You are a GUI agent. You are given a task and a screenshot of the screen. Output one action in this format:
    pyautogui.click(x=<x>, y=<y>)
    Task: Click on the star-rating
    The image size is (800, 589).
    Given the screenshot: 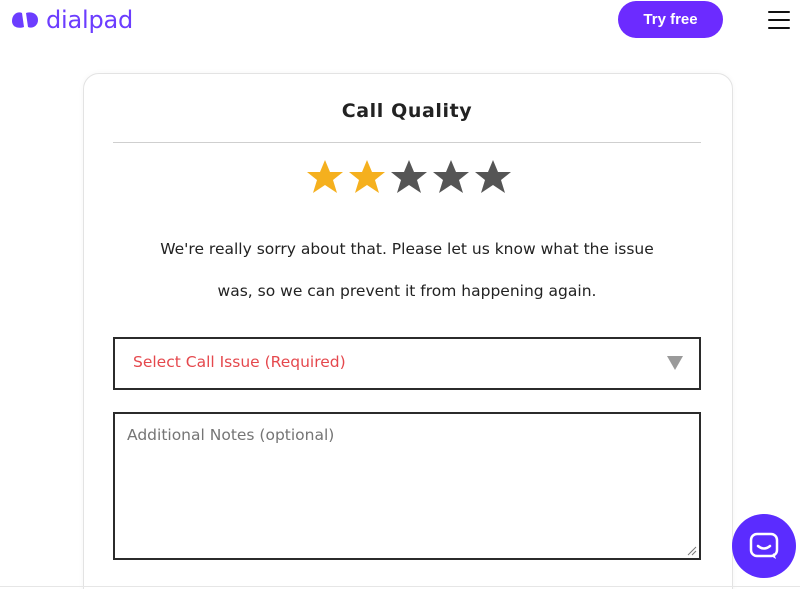 What is the action you would take?
    pyautogui.click(x=409, y=178)
    